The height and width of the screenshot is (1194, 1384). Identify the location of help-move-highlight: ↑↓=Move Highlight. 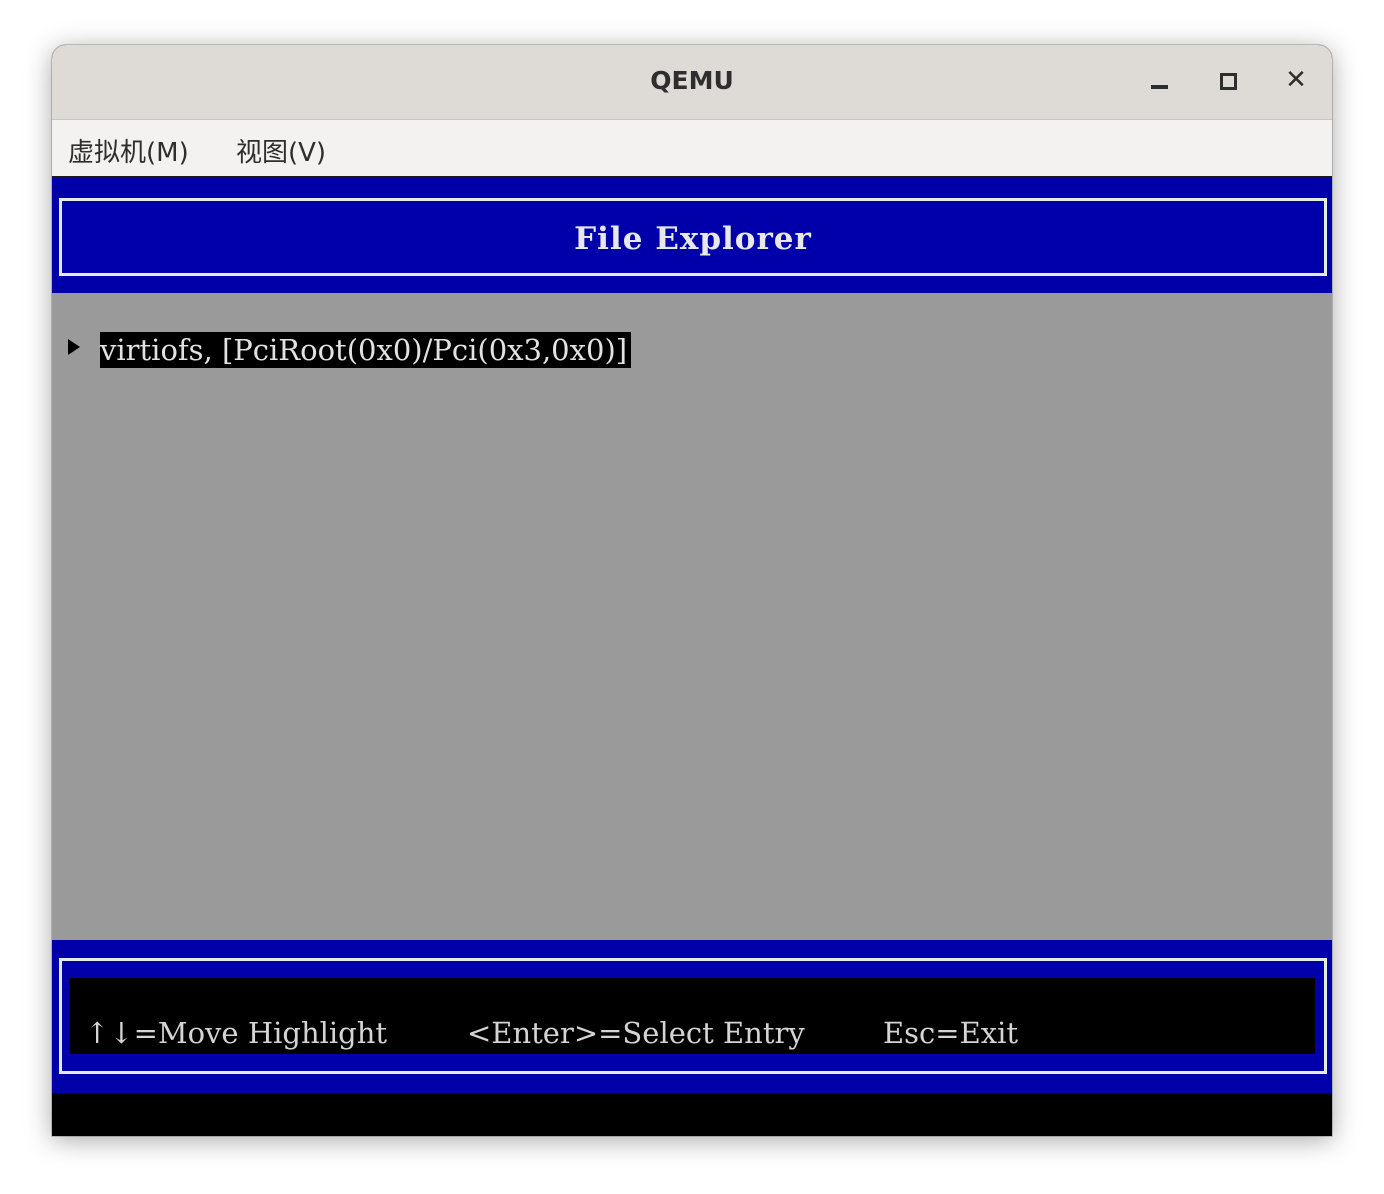
(236, 1033).